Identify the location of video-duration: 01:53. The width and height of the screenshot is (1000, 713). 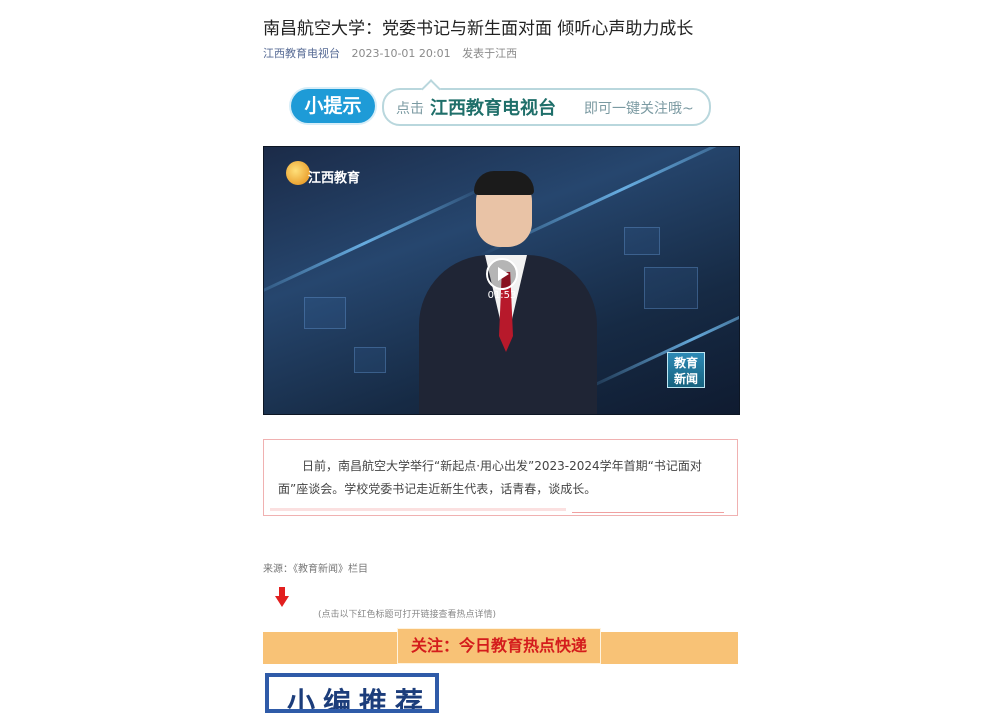
(502, 295).